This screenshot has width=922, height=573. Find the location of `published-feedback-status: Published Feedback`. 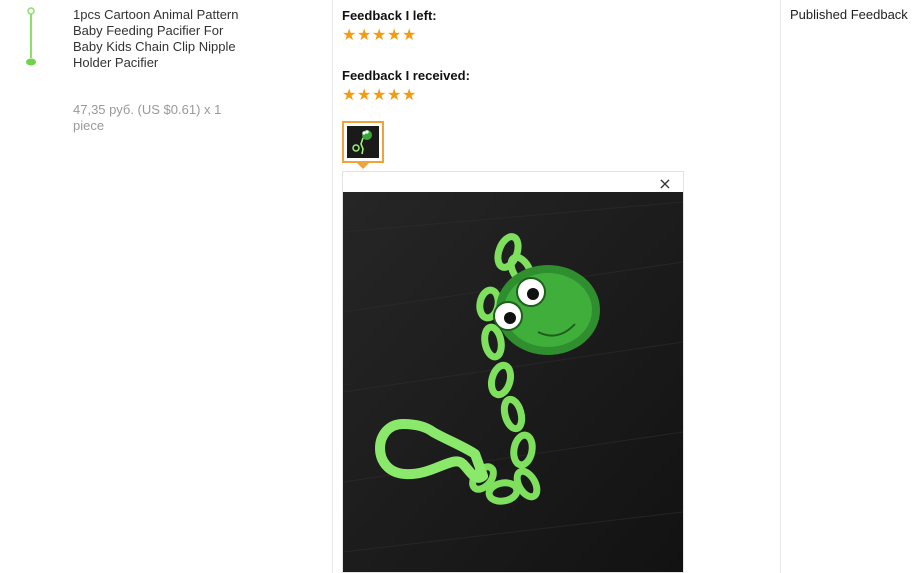

published-feedback-status: Published Feedback is located at coordinates (849, 14).